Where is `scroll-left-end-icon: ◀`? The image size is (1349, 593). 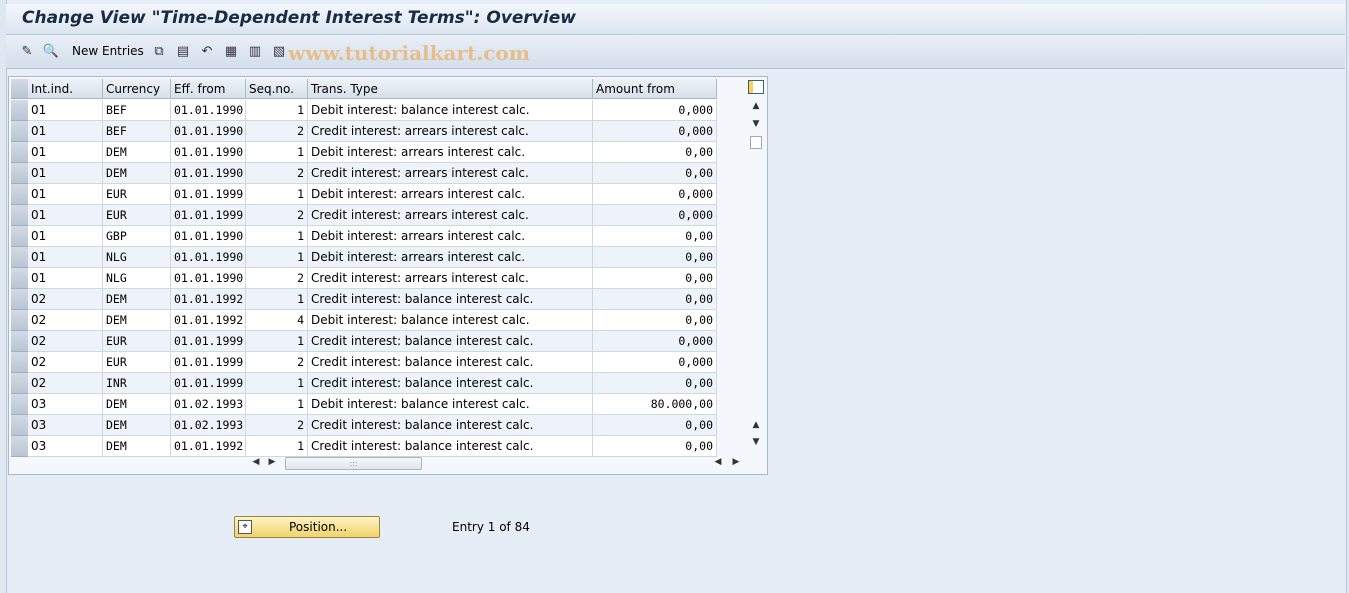
scroll-left-end-icon: ◀ is located at coordinates (718, 462).